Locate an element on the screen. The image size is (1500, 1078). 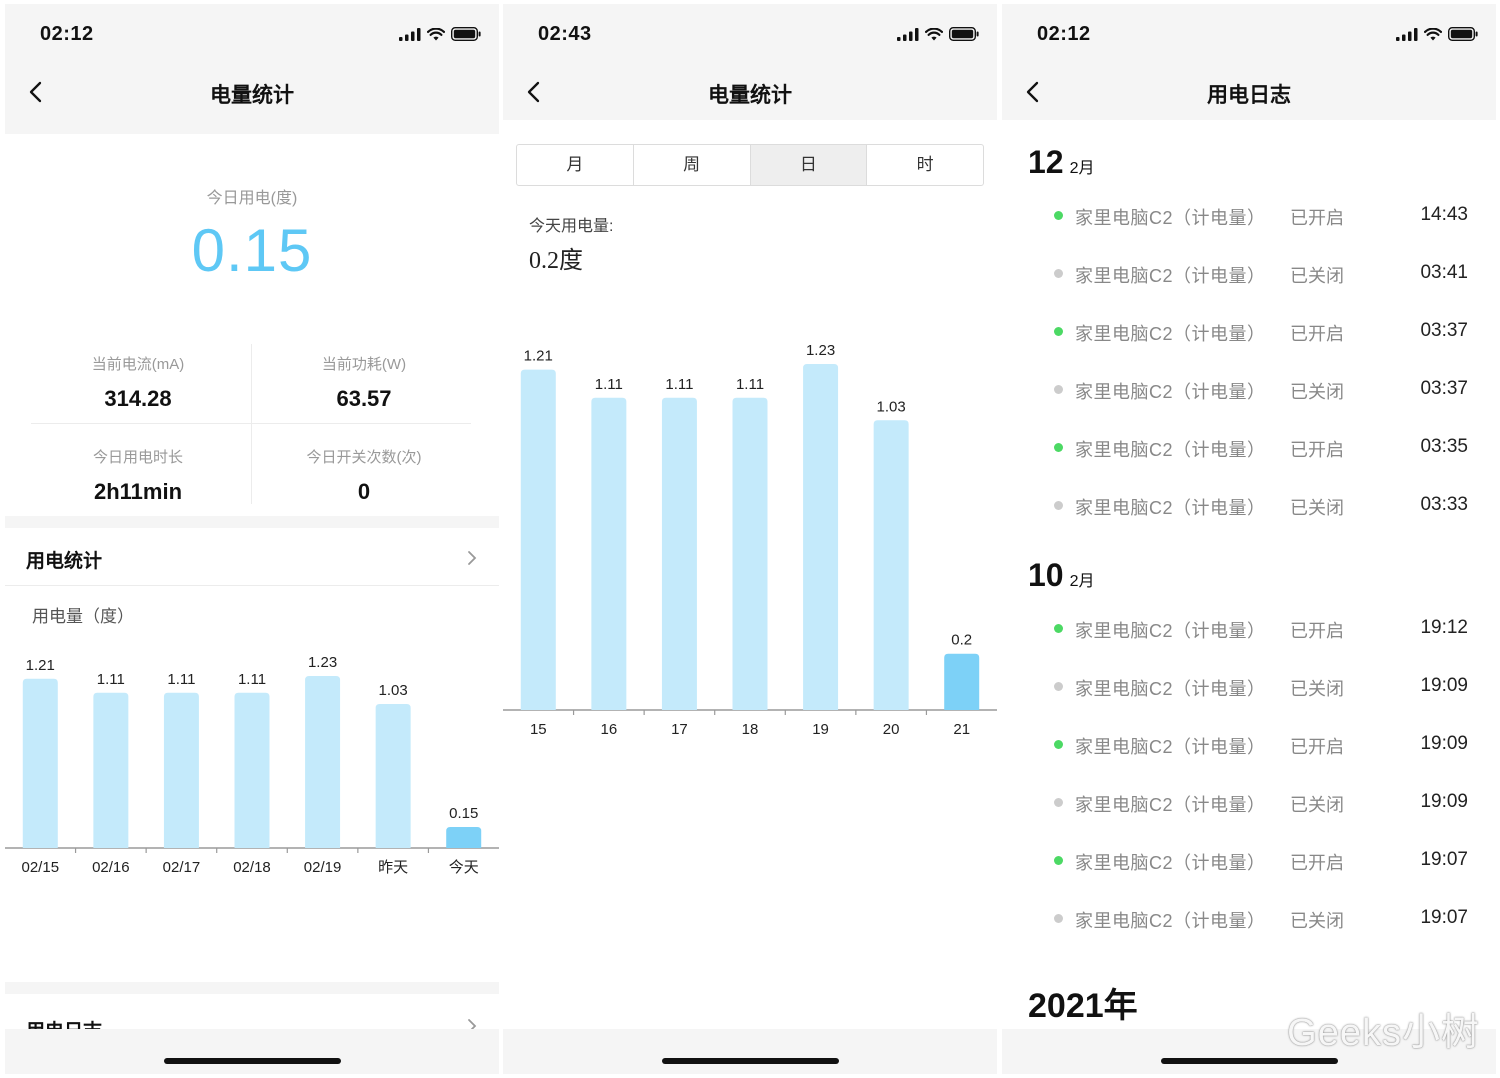
bar-value-label: 0.15 is located at coordinates (463, 813).